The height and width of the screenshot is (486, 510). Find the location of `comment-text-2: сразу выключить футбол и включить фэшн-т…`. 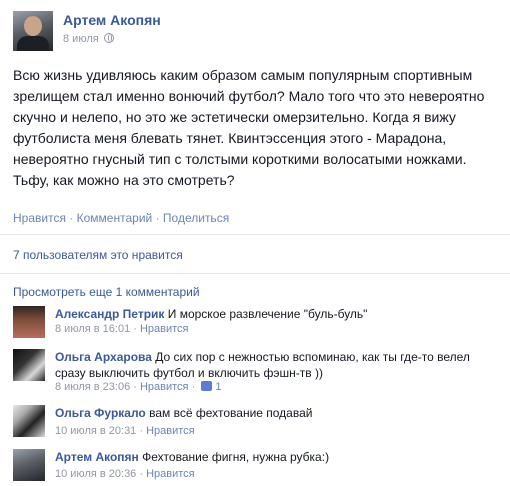

comment-text-2: сразу выключить футбол и включить фэшн-т… is located at coordinates (189, 373).